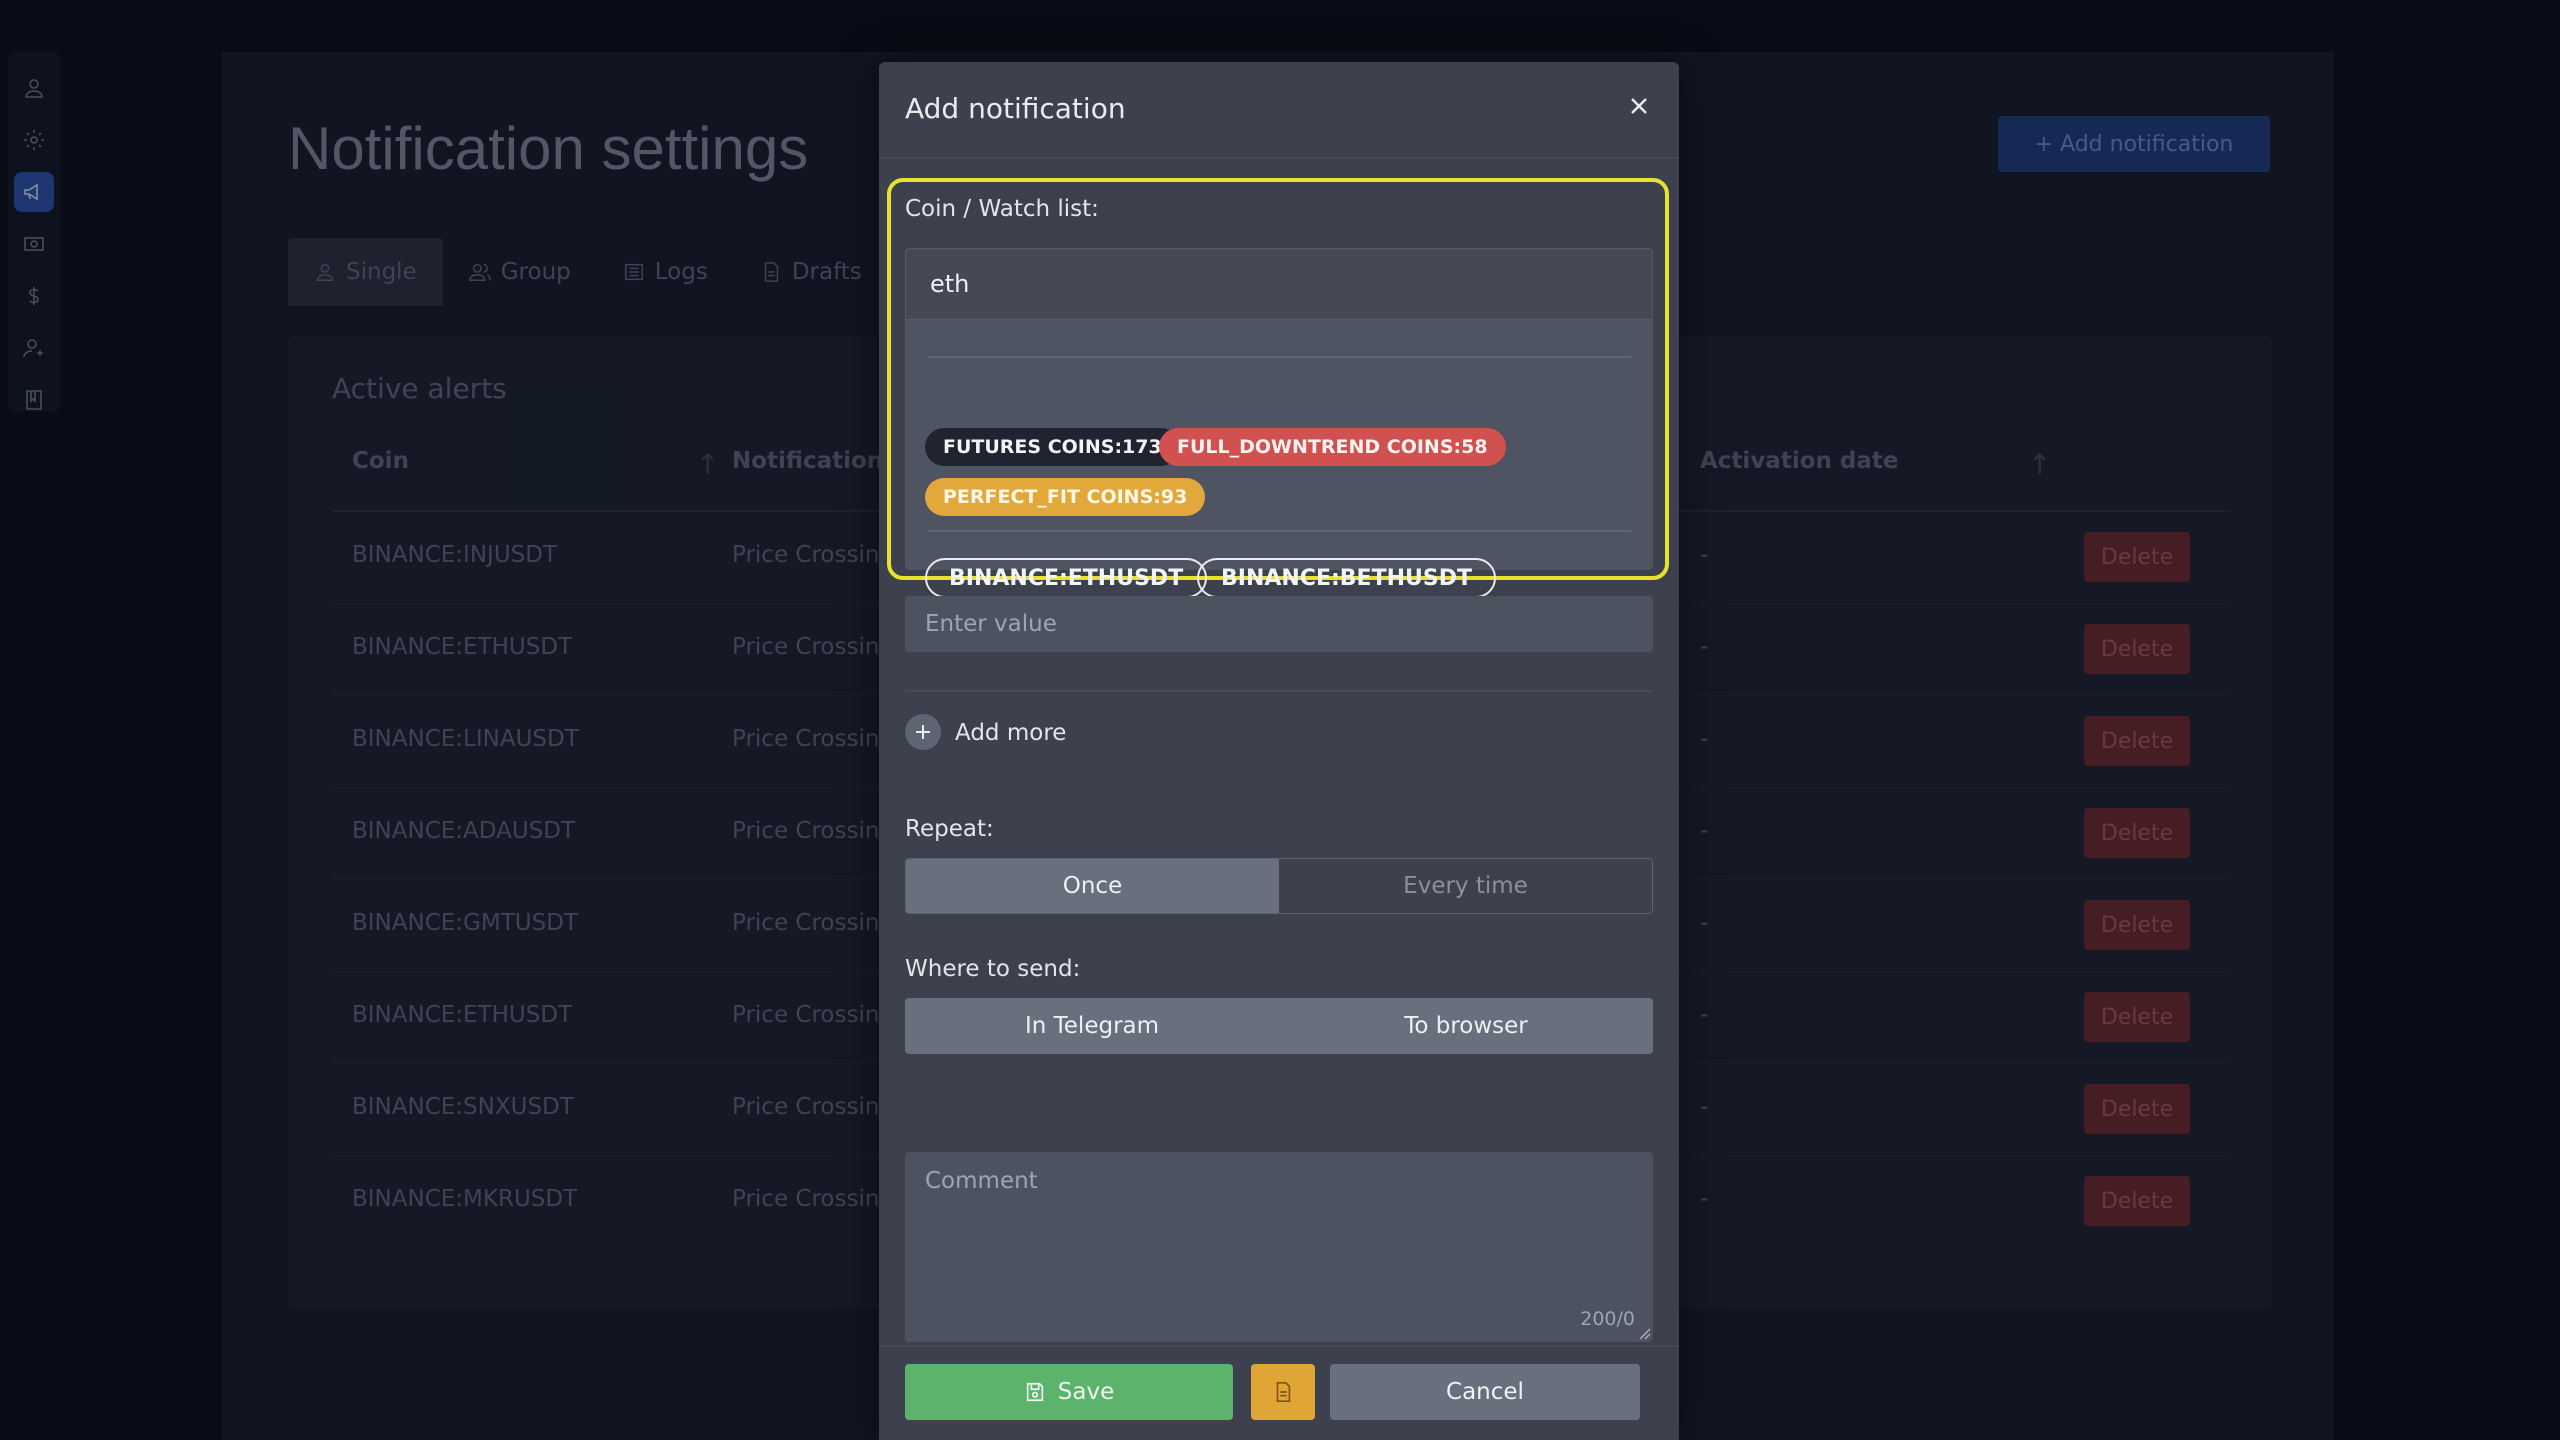  What do you see at coordinates (1607, 1319) in the screenshot?
I see `comment-counter: 200/0` at bounding box center [1607, 1319].